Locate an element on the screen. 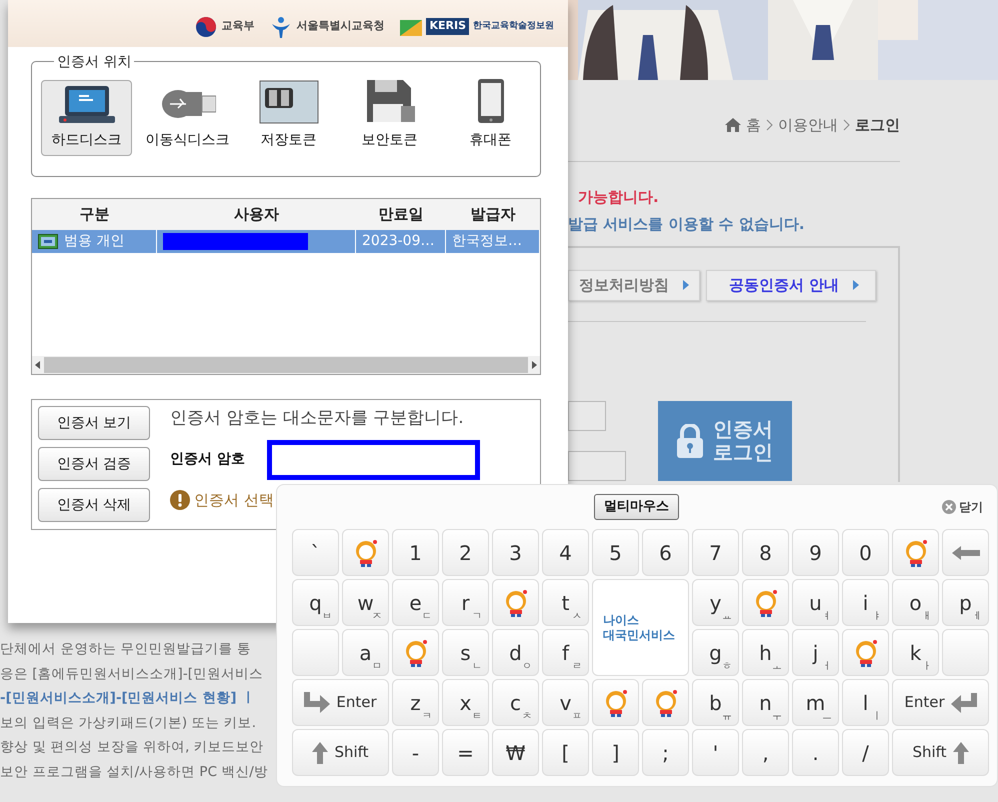  key: = is located at coordinates (465, 752).